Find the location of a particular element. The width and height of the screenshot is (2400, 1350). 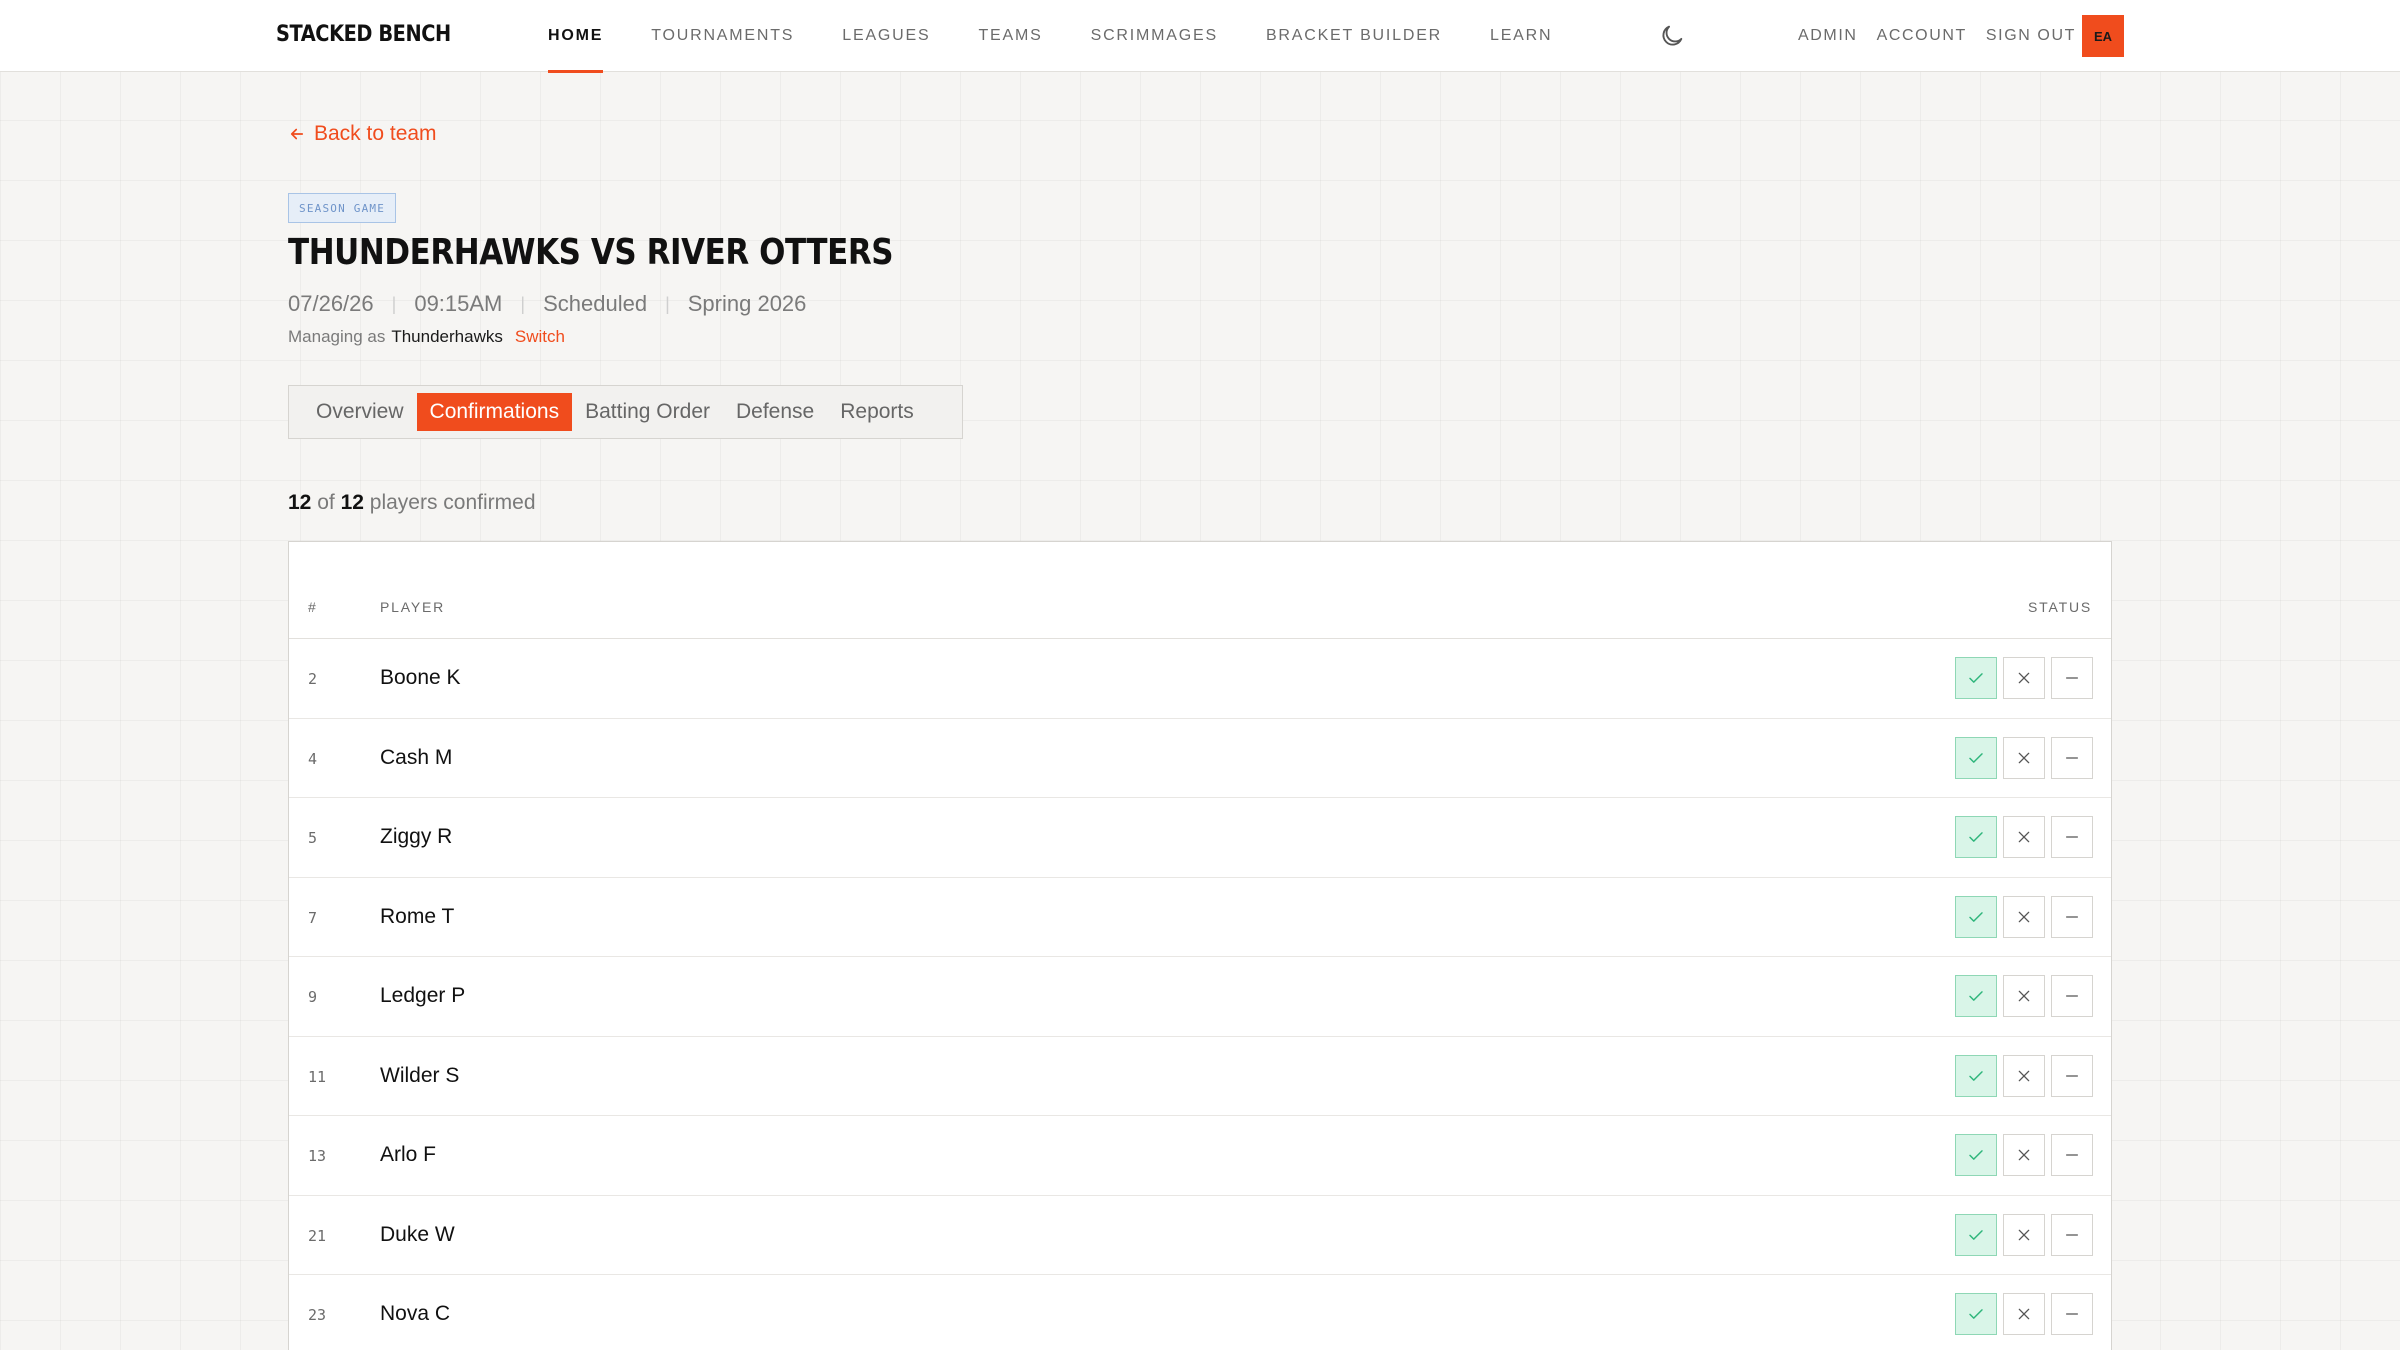

column-header-status: STATUS is located at coordinates (2060, 607).